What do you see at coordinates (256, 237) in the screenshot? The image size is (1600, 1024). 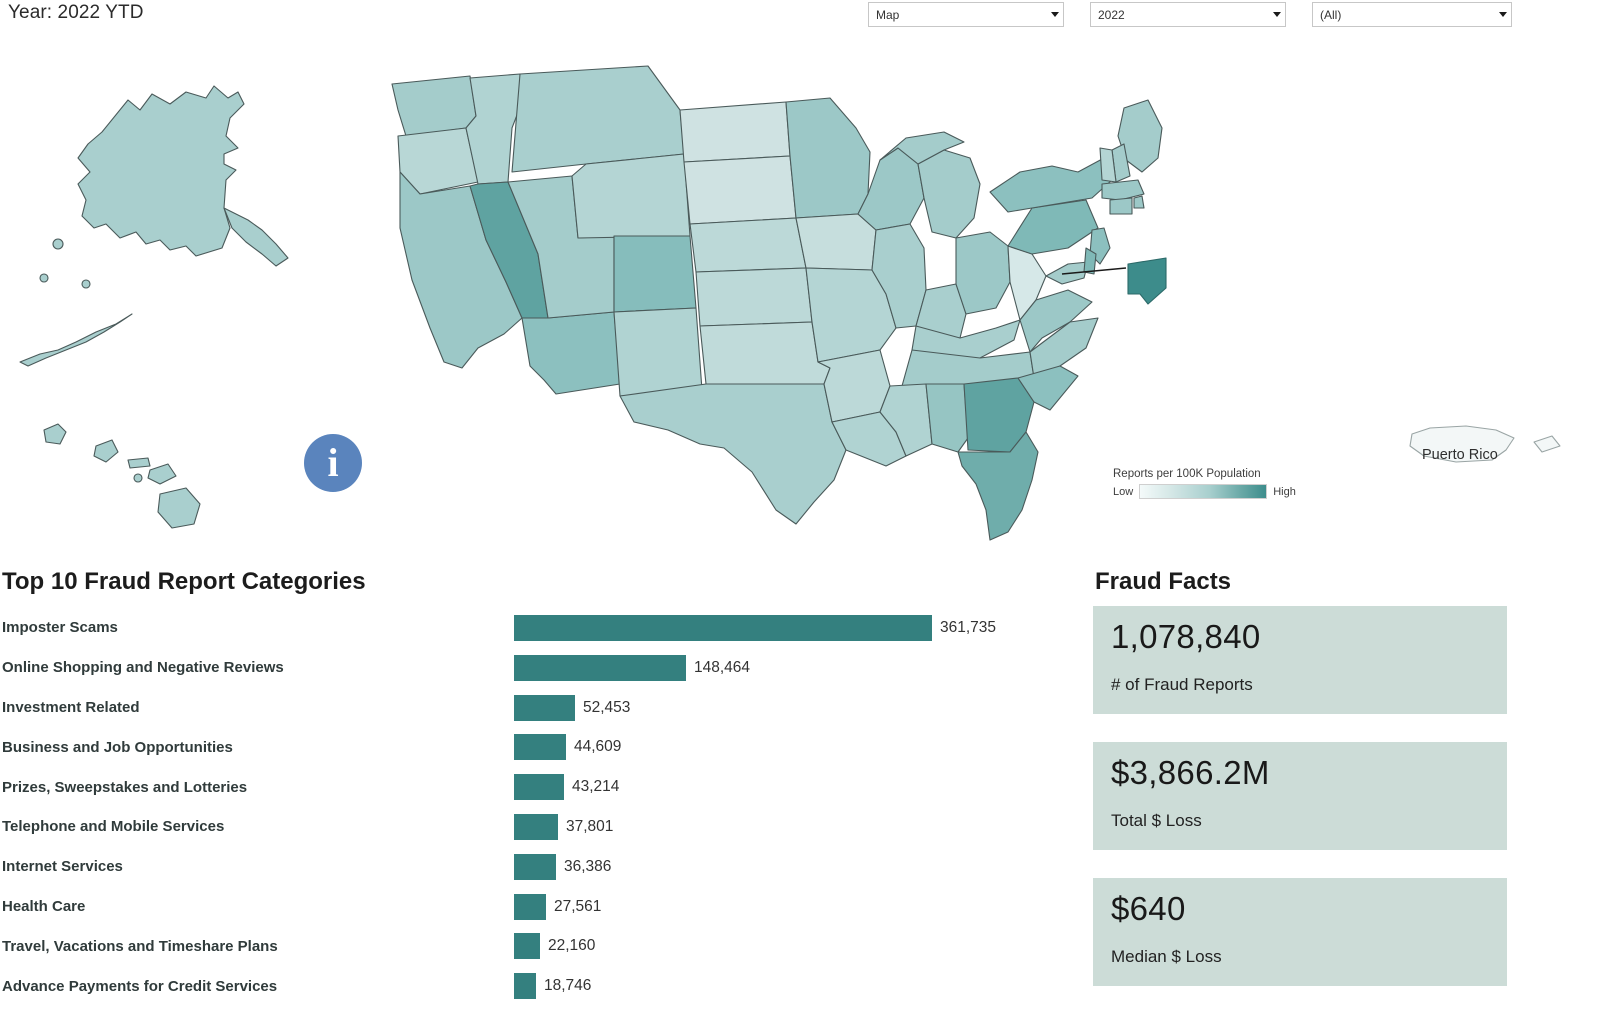 I see `alaska-panhandle` at bounding box center [256, 237].